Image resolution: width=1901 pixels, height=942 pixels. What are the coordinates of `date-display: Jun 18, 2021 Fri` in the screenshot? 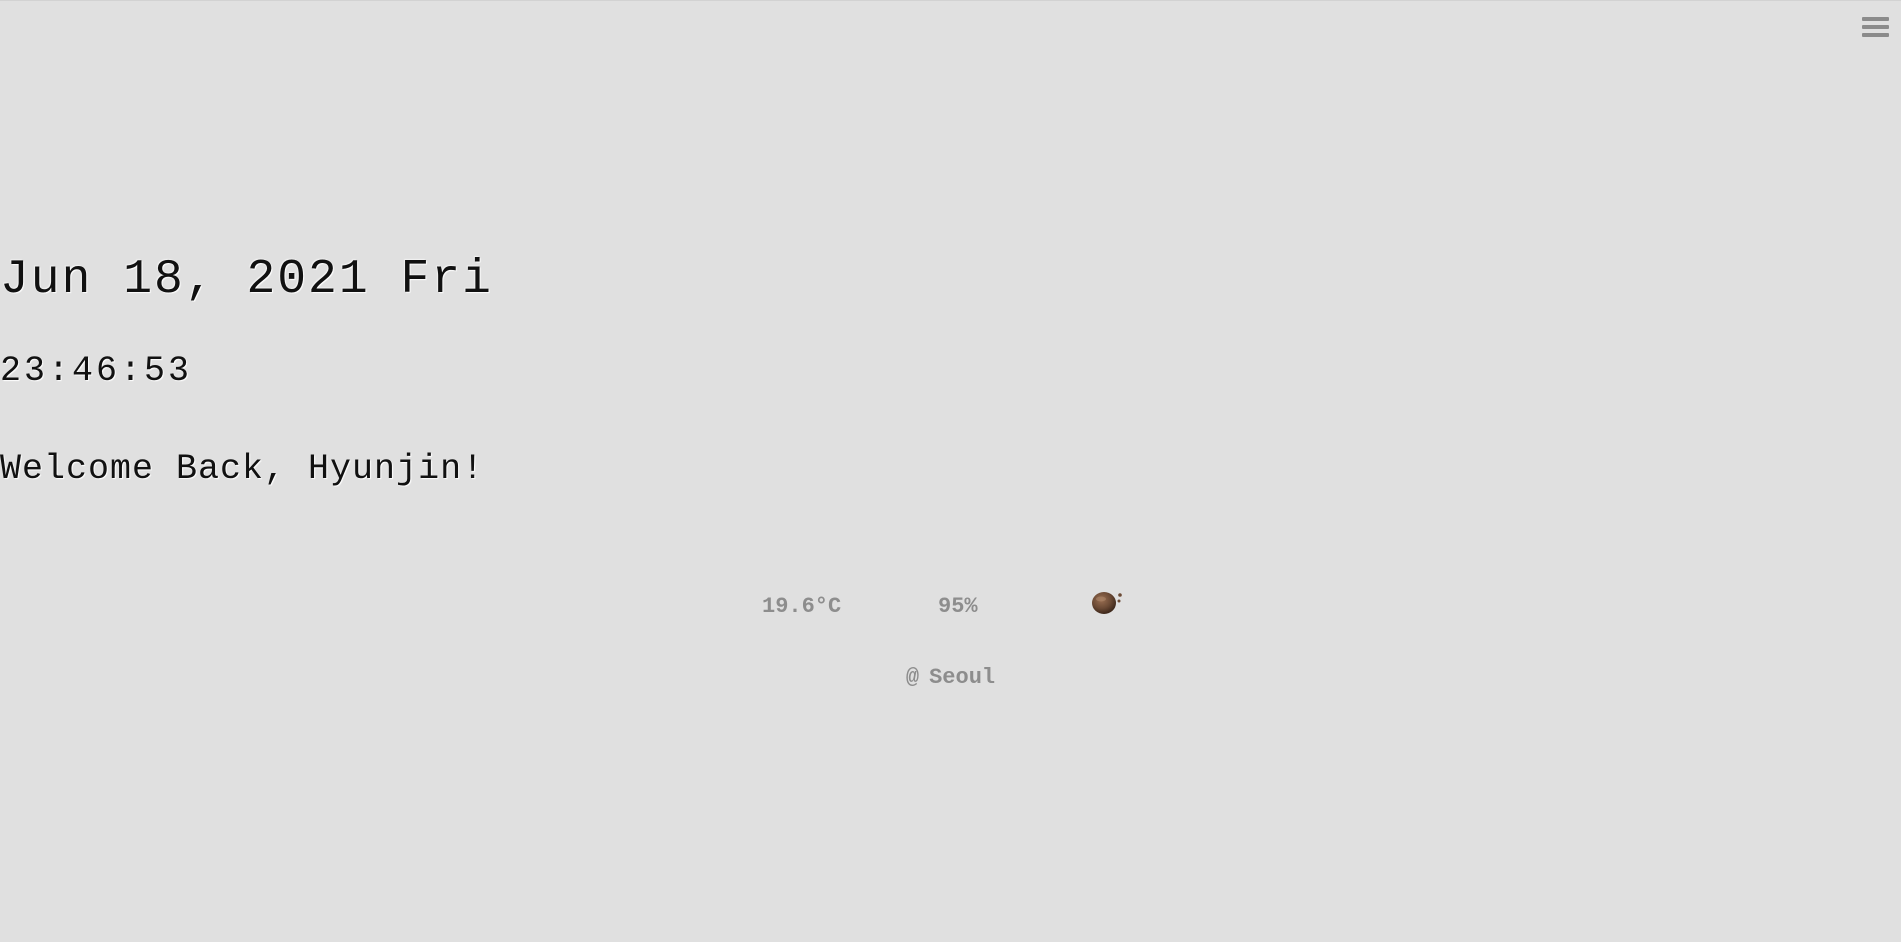 It's located at (246, 280).